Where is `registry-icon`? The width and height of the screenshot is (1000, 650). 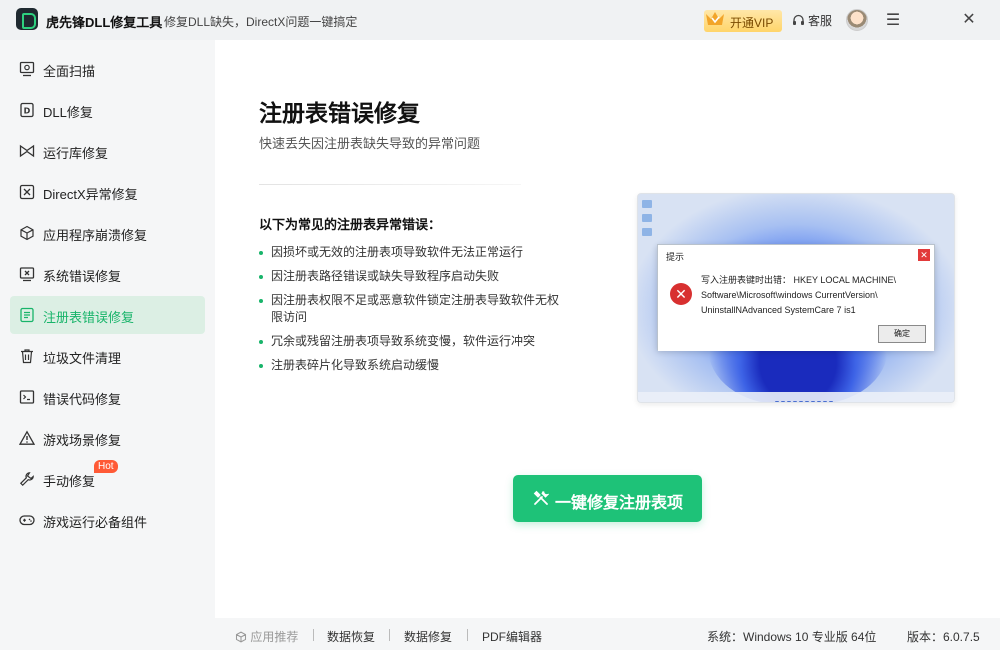
registry-icon is located at coordinates (27, 315).